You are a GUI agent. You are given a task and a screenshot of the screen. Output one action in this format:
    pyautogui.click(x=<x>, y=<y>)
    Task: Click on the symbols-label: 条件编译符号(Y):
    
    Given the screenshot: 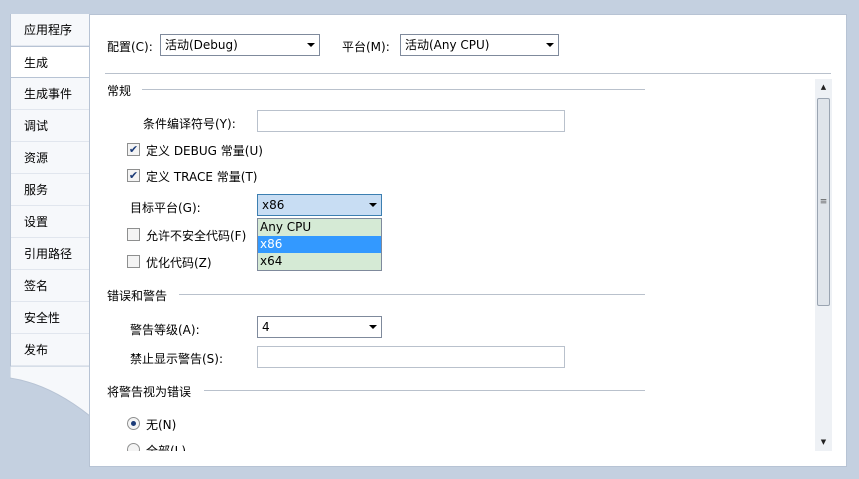 What is the action you would take?
    pyautogui.click(x=189, y=124)
    